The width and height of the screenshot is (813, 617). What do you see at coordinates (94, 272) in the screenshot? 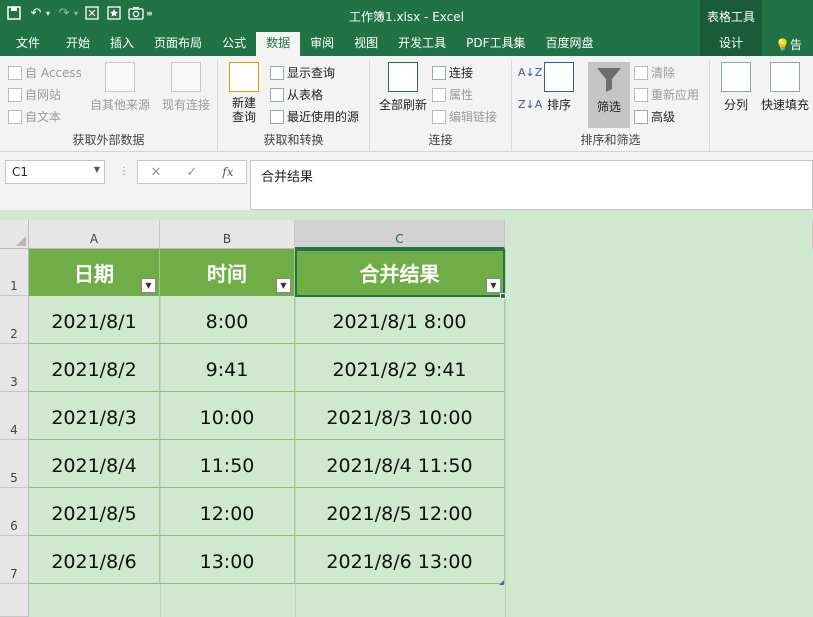
I see `header-cell: 日期 ▼` at bounding box center [94, 272].